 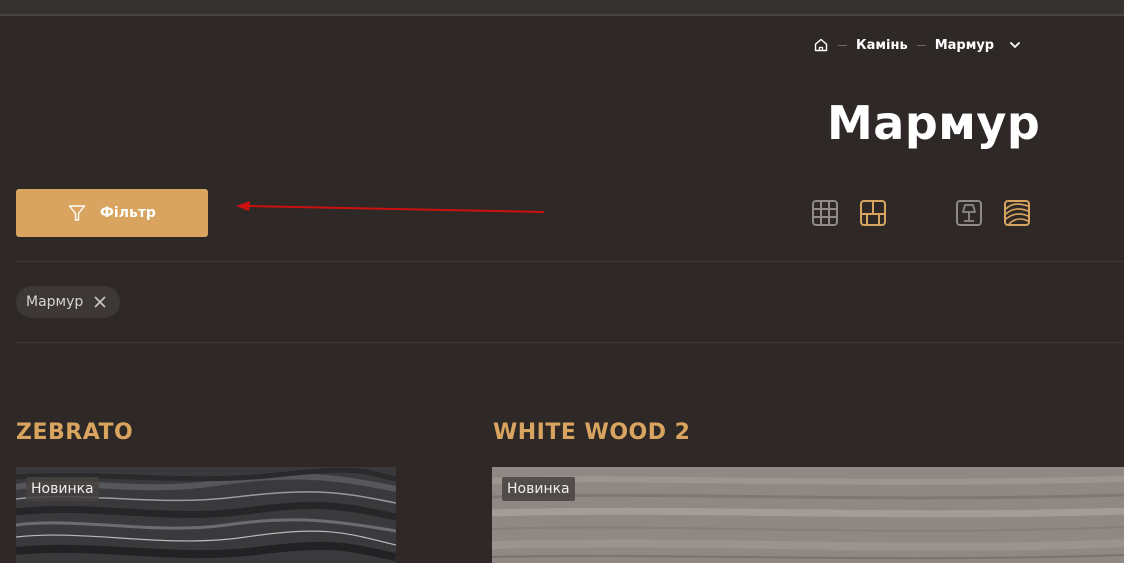 What do you see at coordinates (100, 302) in the screenshot?
I see `close-icon` at bounding box center [100, 302].